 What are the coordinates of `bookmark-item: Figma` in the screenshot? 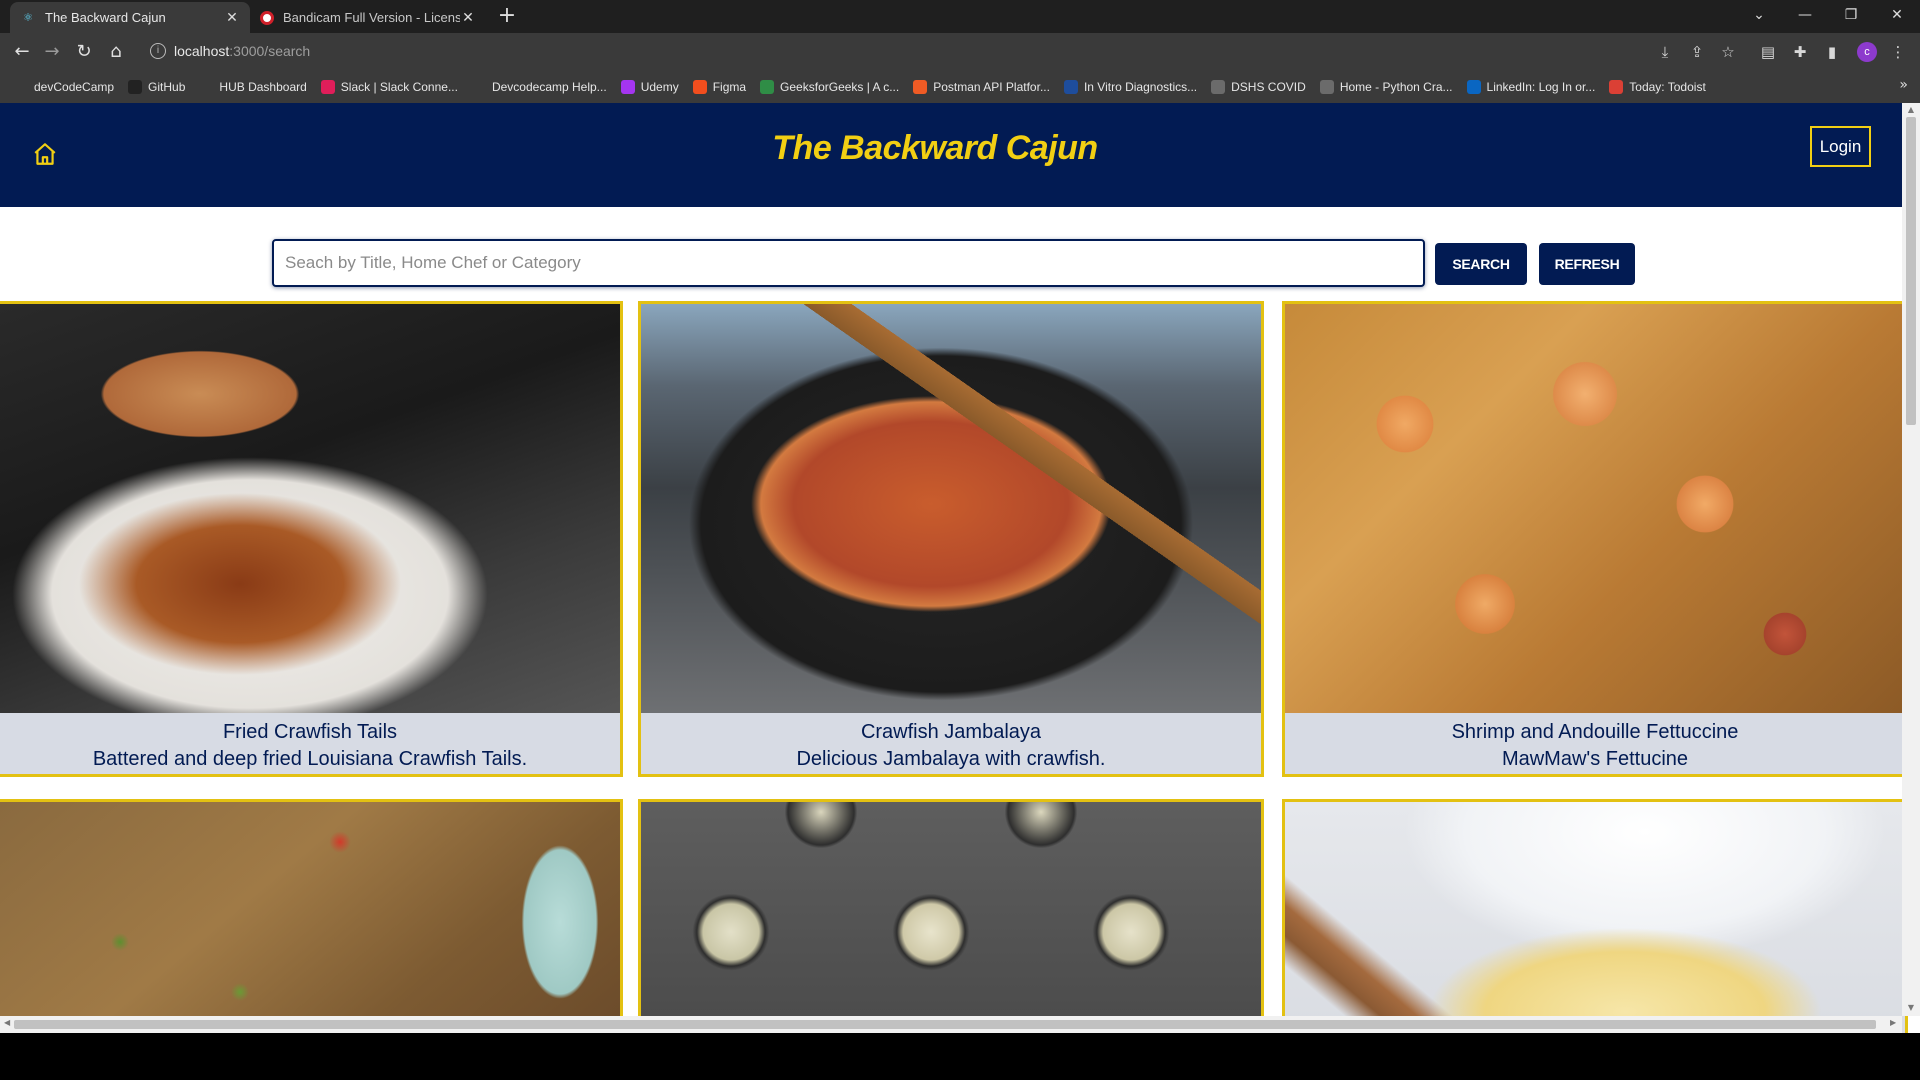 It's located at (719, 87).